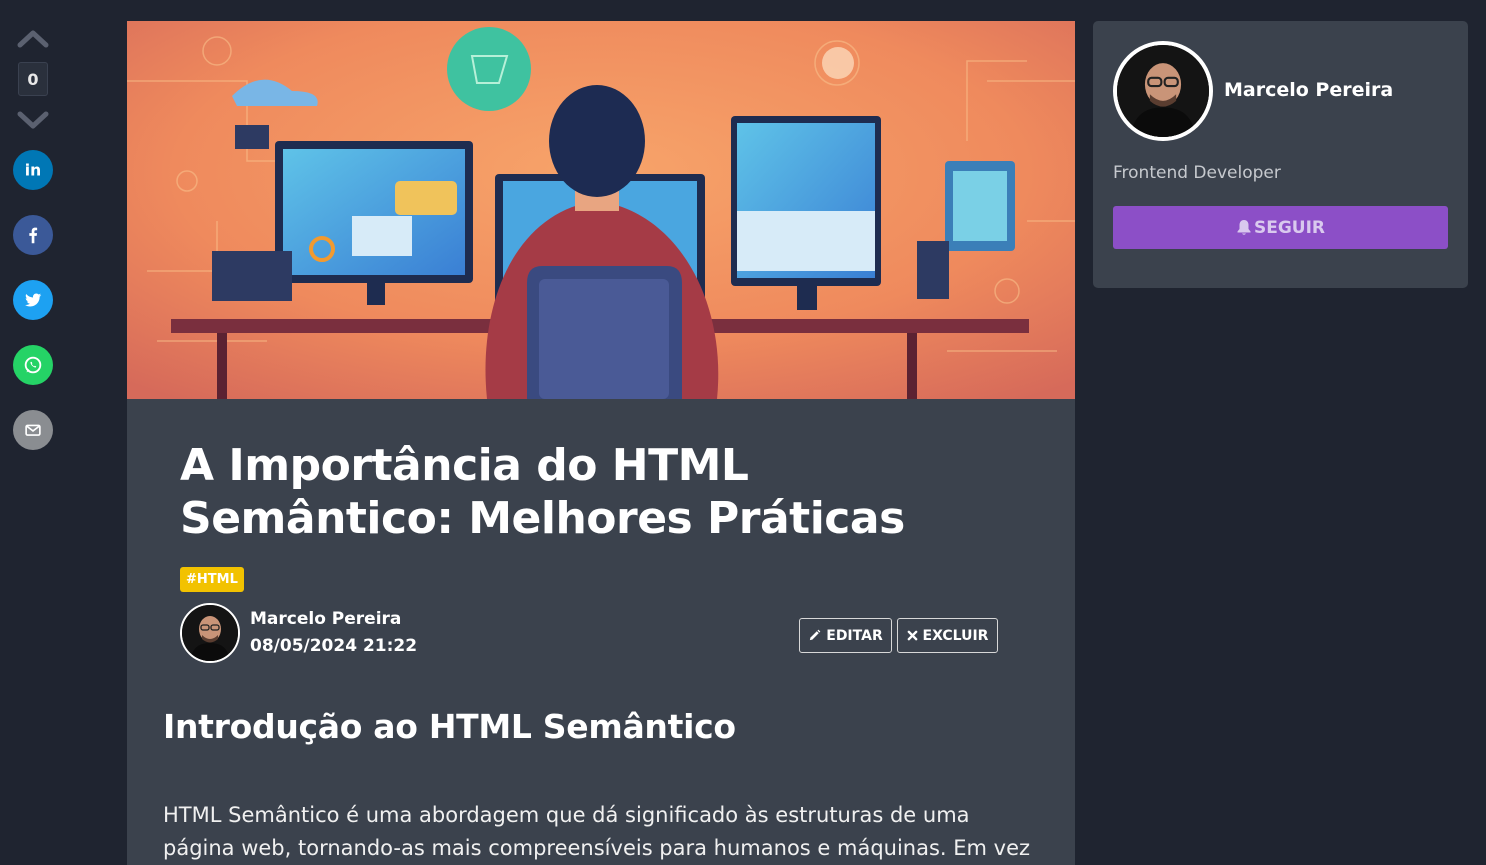 The width and height of the screenshot is (1486, 865). I want to click on share-whatsapp-button, so click(33, 365).